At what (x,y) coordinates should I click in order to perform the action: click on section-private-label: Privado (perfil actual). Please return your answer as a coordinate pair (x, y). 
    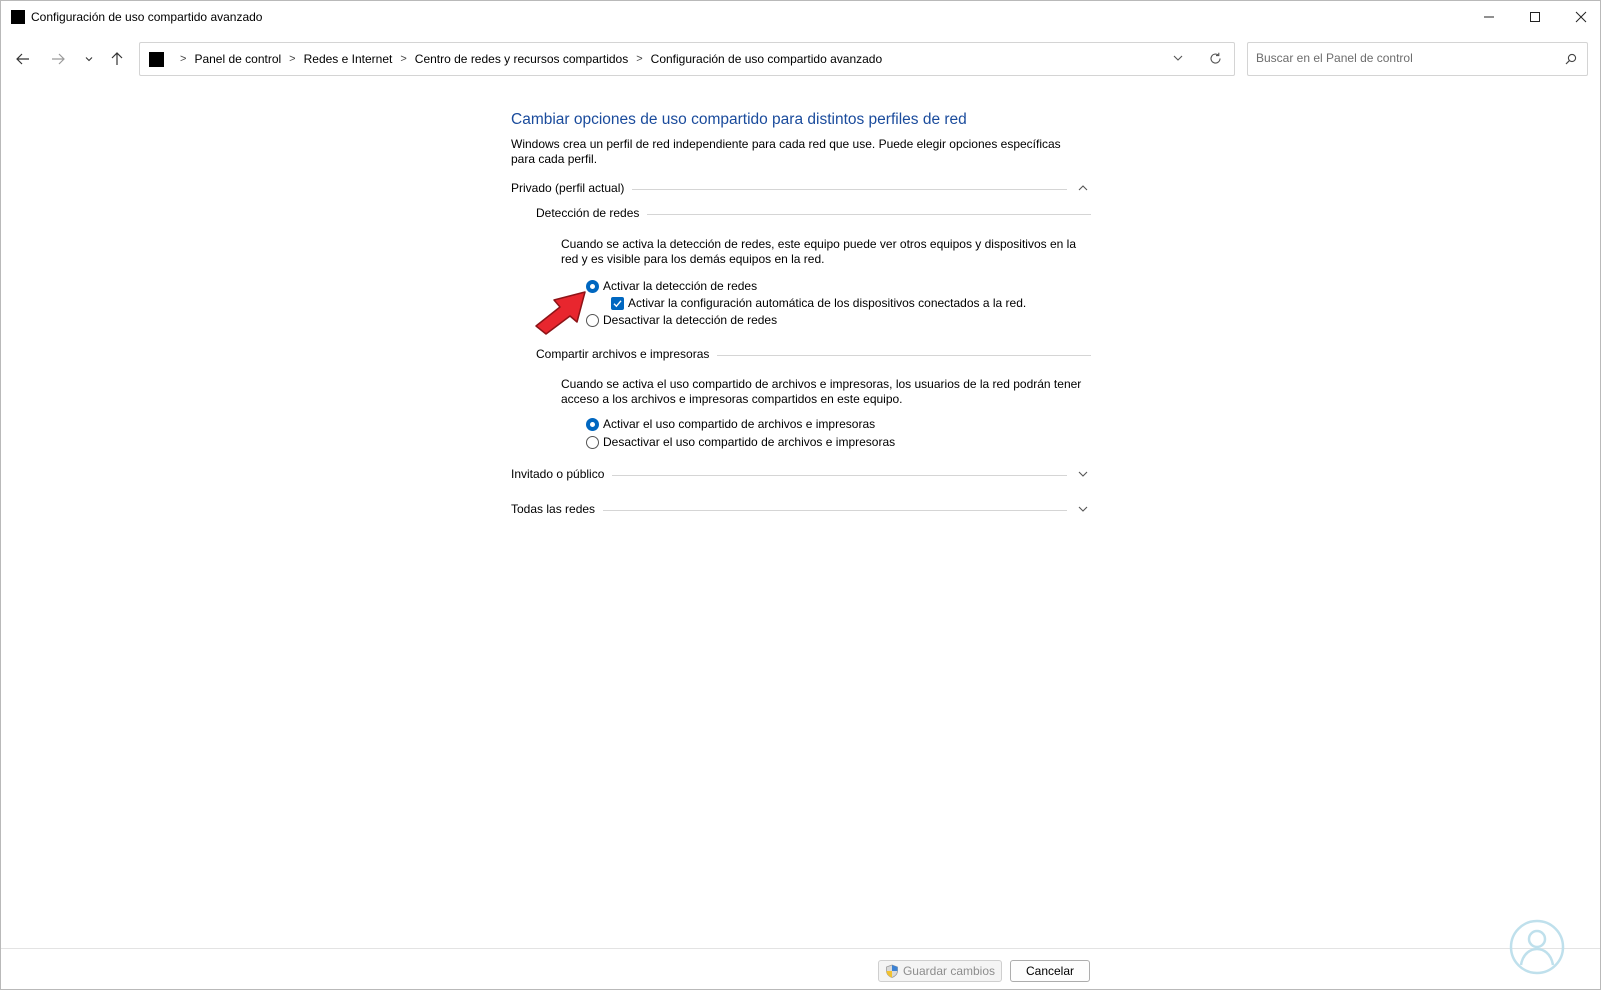
    Looking at the image, I should click on (572, 188).